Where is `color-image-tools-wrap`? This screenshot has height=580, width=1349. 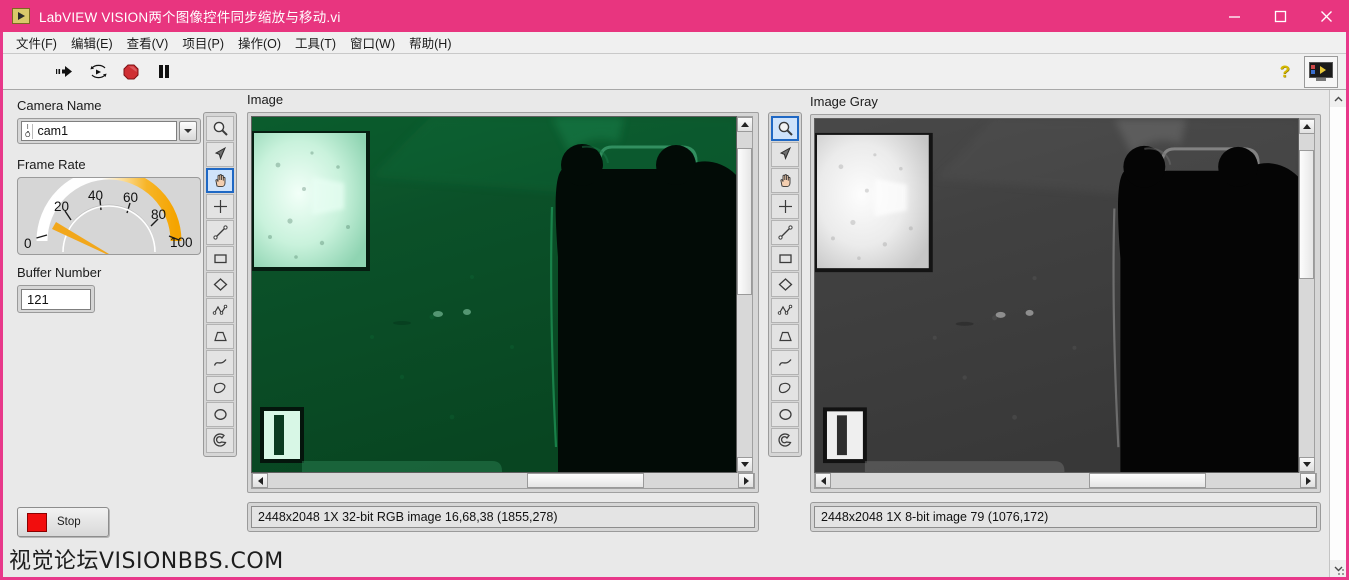
color-image-tools-wrap is located at coordinates (220, 333).